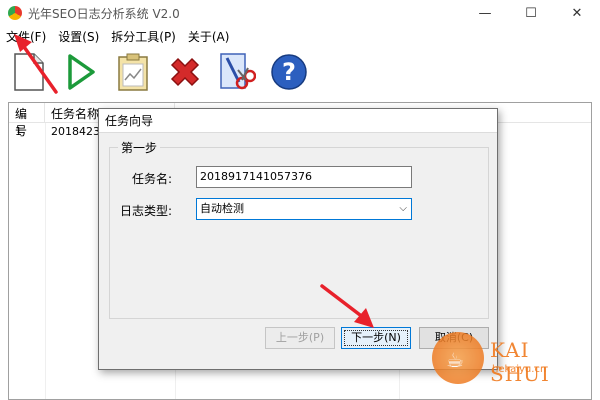 The width and height of the screenshot is (600, 400). I want to click on watermark-logo-icon: ☕, so click(458, 358).